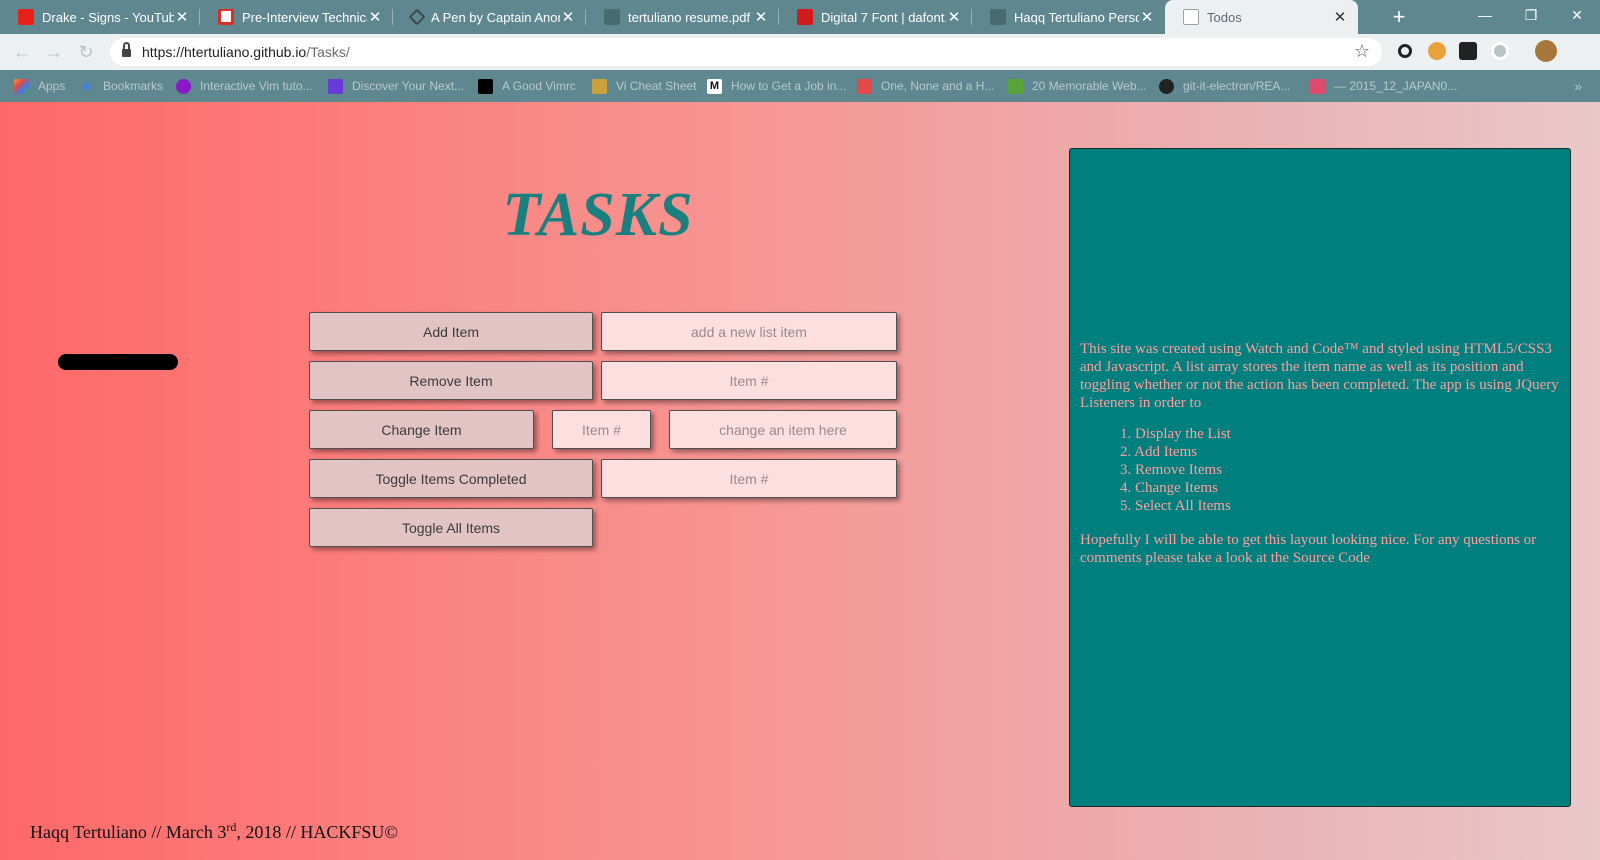  What do you see at coordinates (118, 362) in the screenshot?
I see `decorative-bar` at bounding box center [118, 362].